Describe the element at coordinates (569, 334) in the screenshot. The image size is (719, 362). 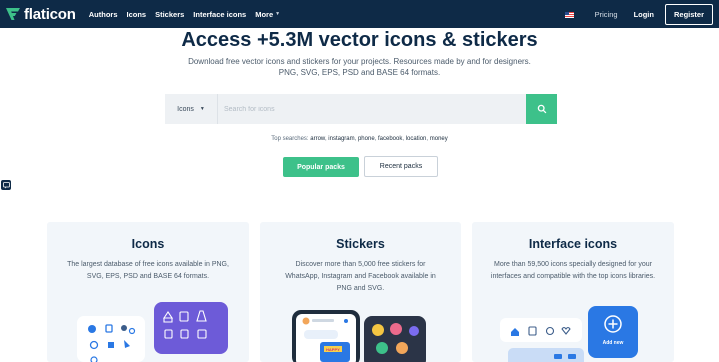
I see `interface-icons-illustration: Add new` at that location.